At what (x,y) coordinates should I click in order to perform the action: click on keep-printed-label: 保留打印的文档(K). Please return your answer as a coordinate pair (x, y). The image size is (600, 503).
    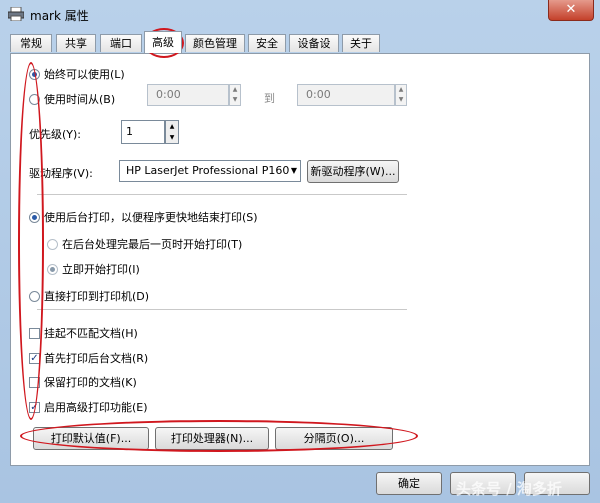
    Looking at the image, I should click on (90, 382).